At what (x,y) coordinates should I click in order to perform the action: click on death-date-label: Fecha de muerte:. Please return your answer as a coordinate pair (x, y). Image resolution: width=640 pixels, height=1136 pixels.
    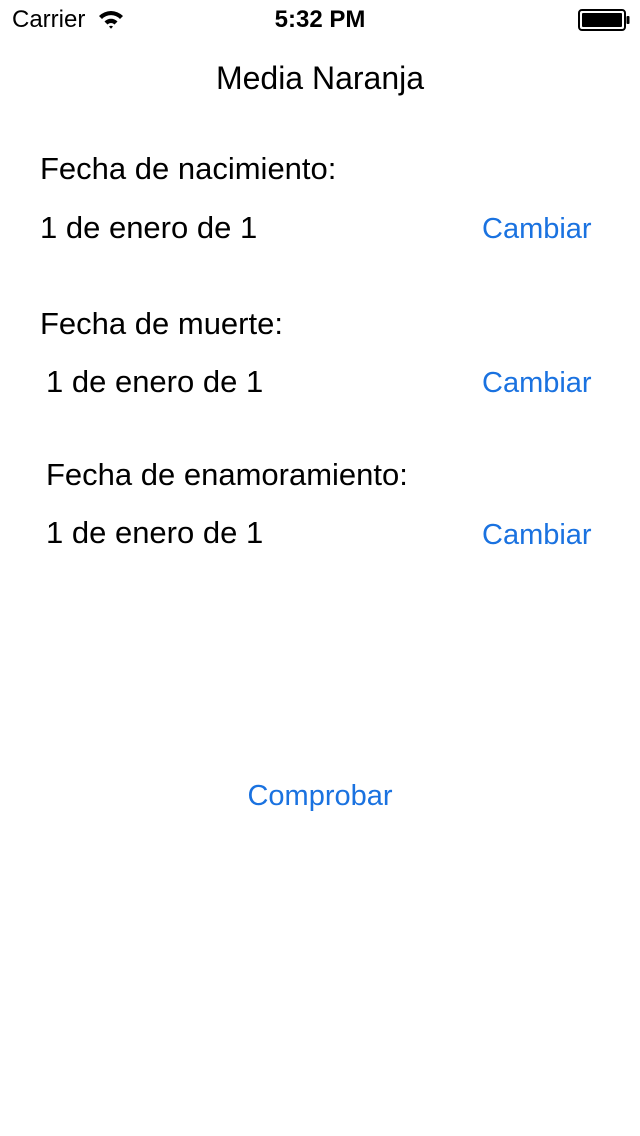
    Looking at the image, I should click on (161, 323).